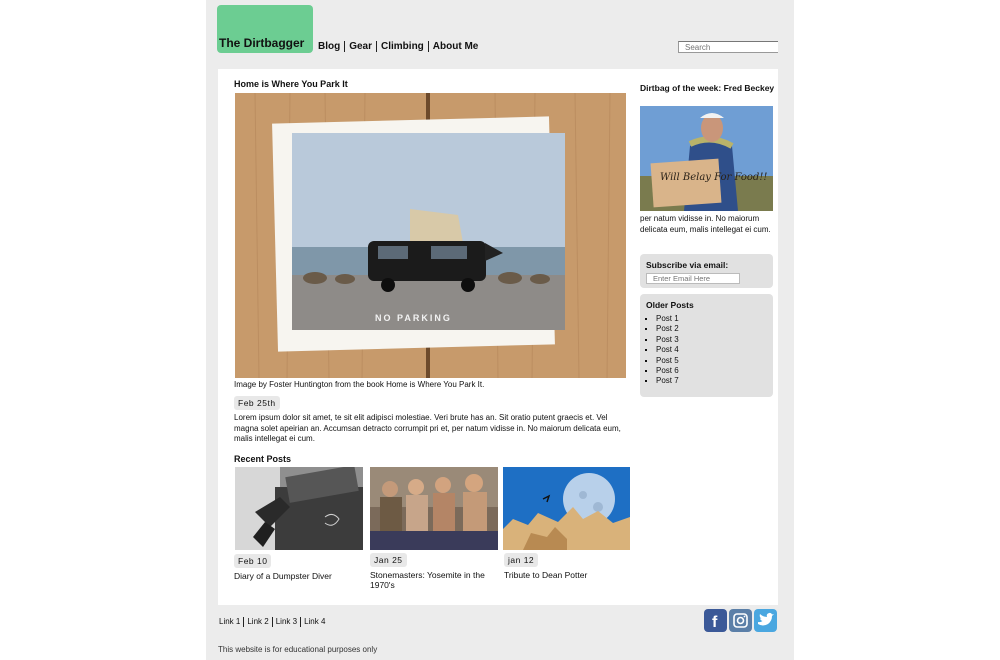 This screenshot has height=660, width=1000. What do you see at coordinates (258, 622) in the screenshot?
I see `footer-link-2: Link 2` at bounding box center [258, 622].